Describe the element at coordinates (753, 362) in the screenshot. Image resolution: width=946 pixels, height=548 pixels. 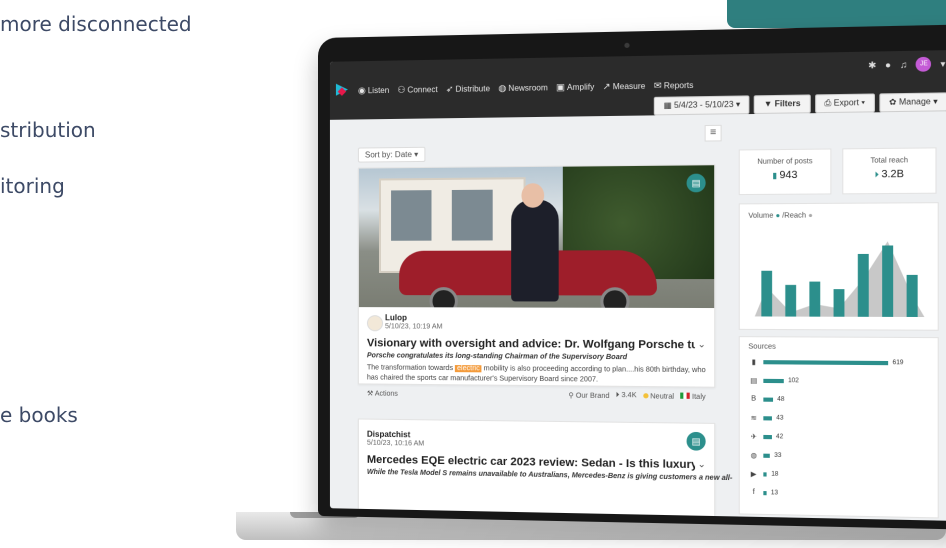
I see `doc-icon: ▮` at that location.